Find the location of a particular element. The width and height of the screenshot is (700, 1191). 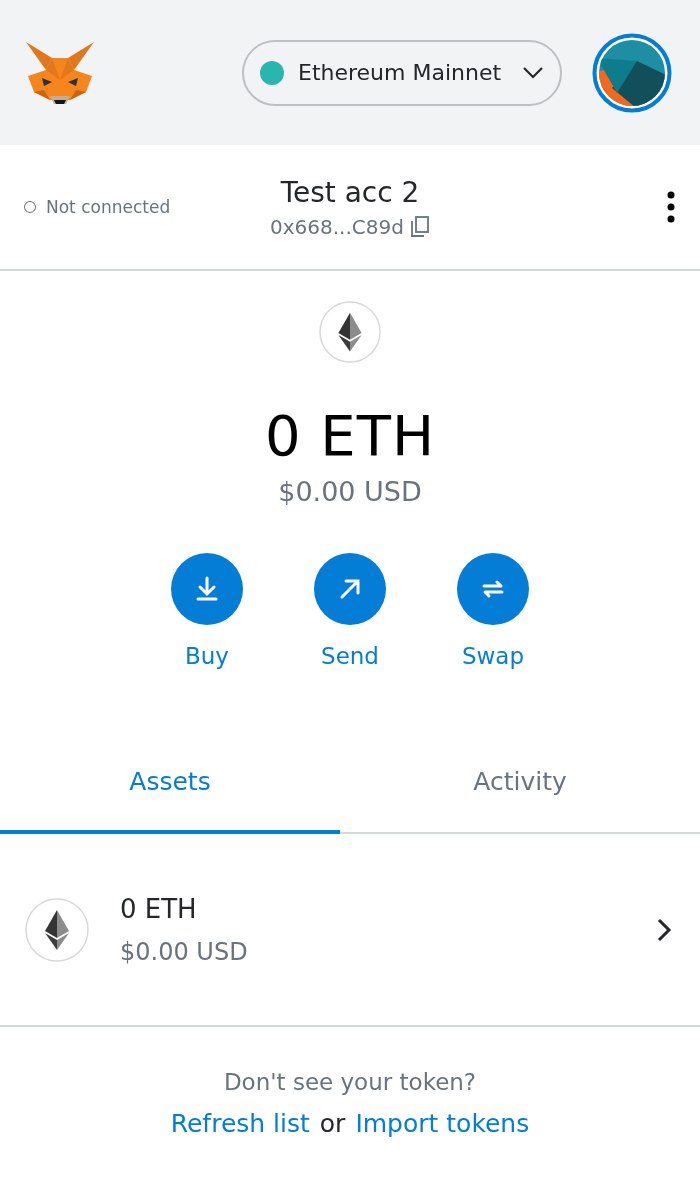

avatar-icon is located at coordinates (632, 72).